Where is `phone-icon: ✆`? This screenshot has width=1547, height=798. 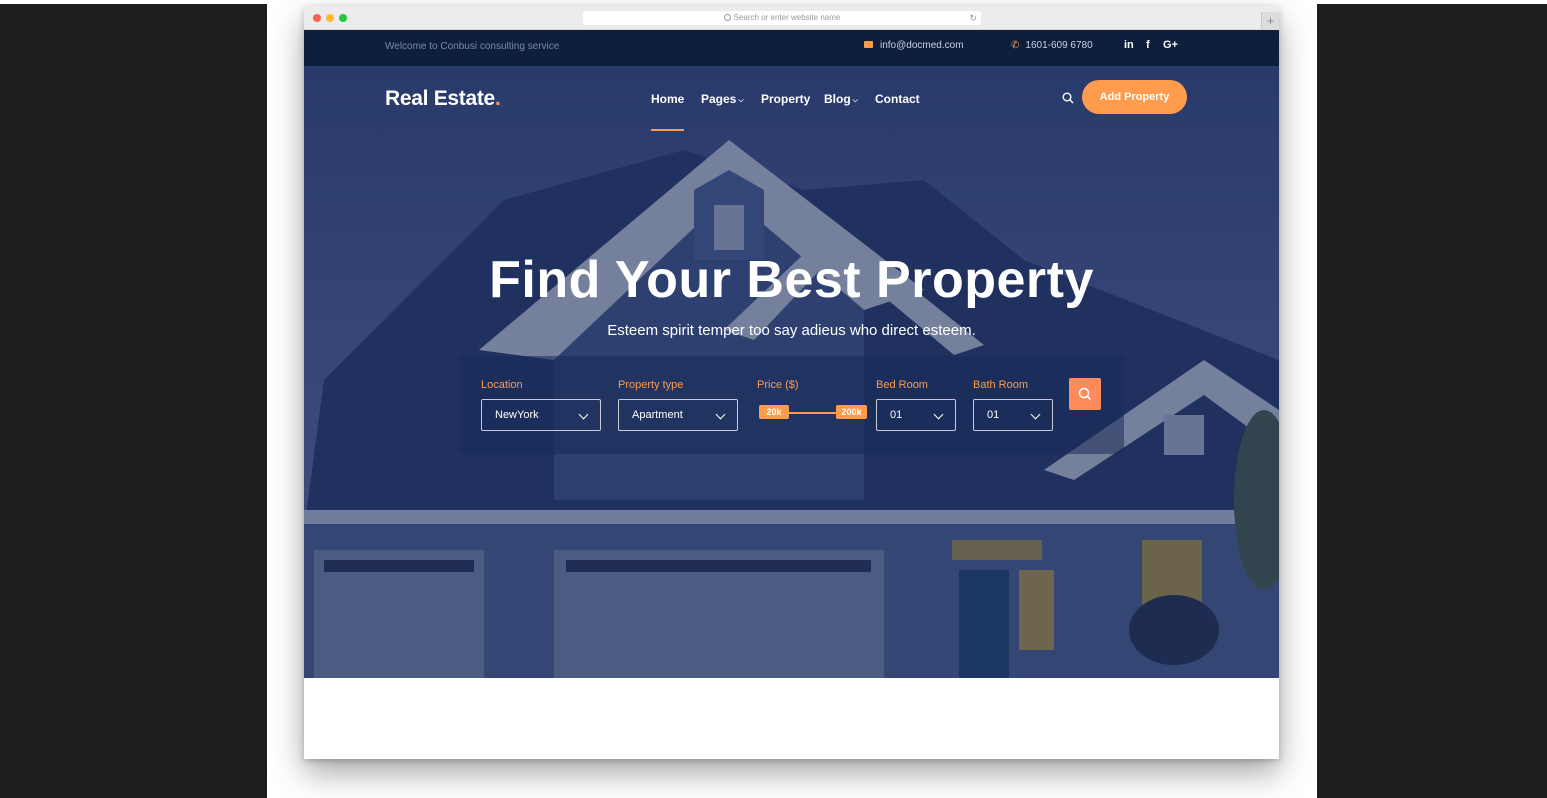 phone-icon: ✆ is located at coordinates (1015, 45).